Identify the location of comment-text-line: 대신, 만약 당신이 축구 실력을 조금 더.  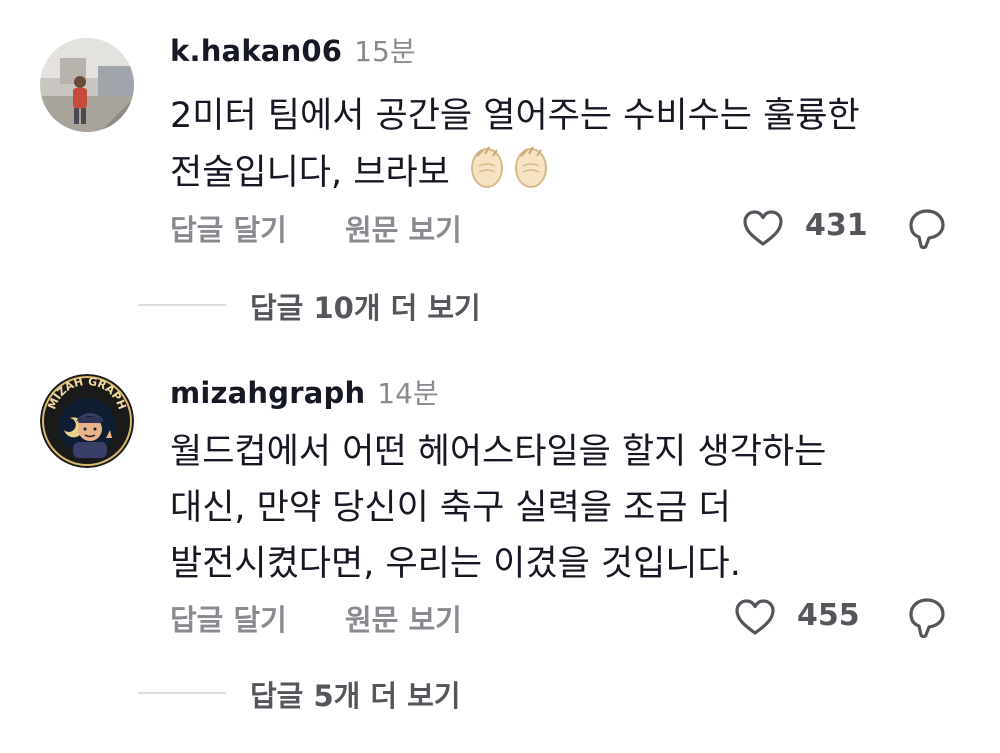
(450, 508).